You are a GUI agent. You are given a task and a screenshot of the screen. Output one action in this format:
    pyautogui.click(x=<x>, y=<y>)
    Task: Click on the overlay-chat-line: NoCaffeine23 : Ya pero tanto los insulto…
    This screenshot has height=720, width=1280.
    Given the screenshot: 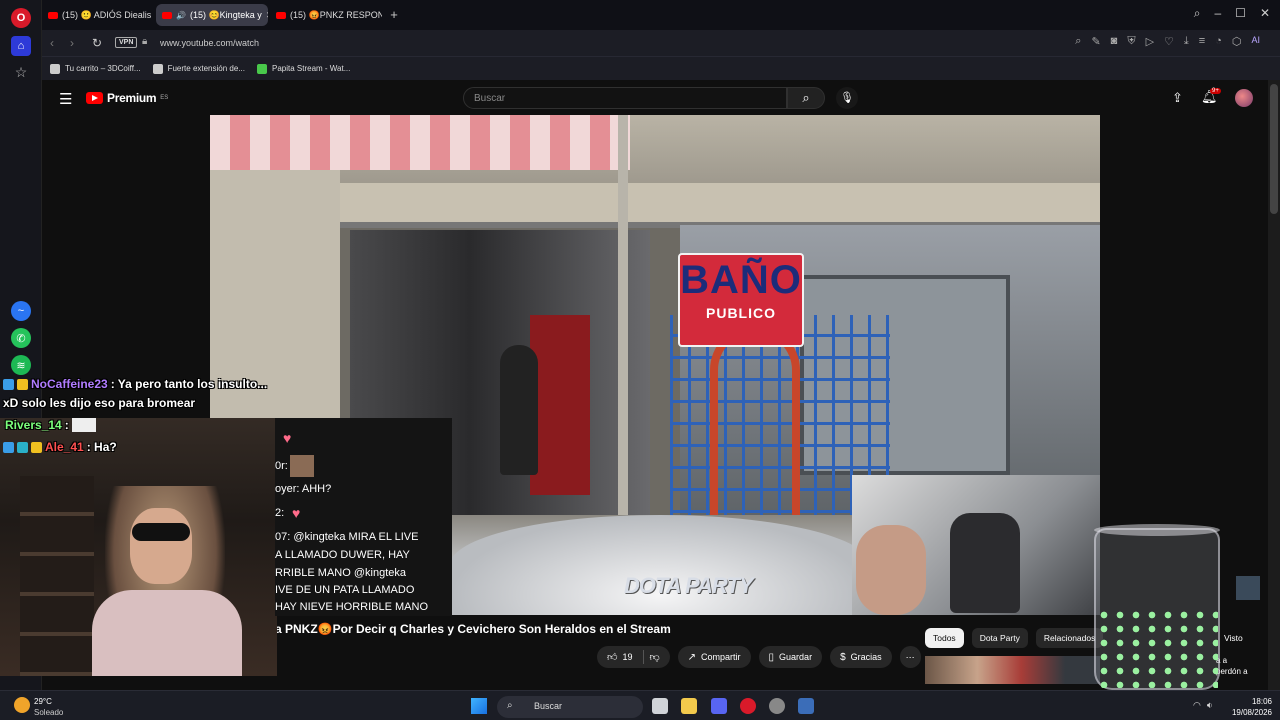 What is the action you would take?
    pyautogui.click(x=135, y=384)
    